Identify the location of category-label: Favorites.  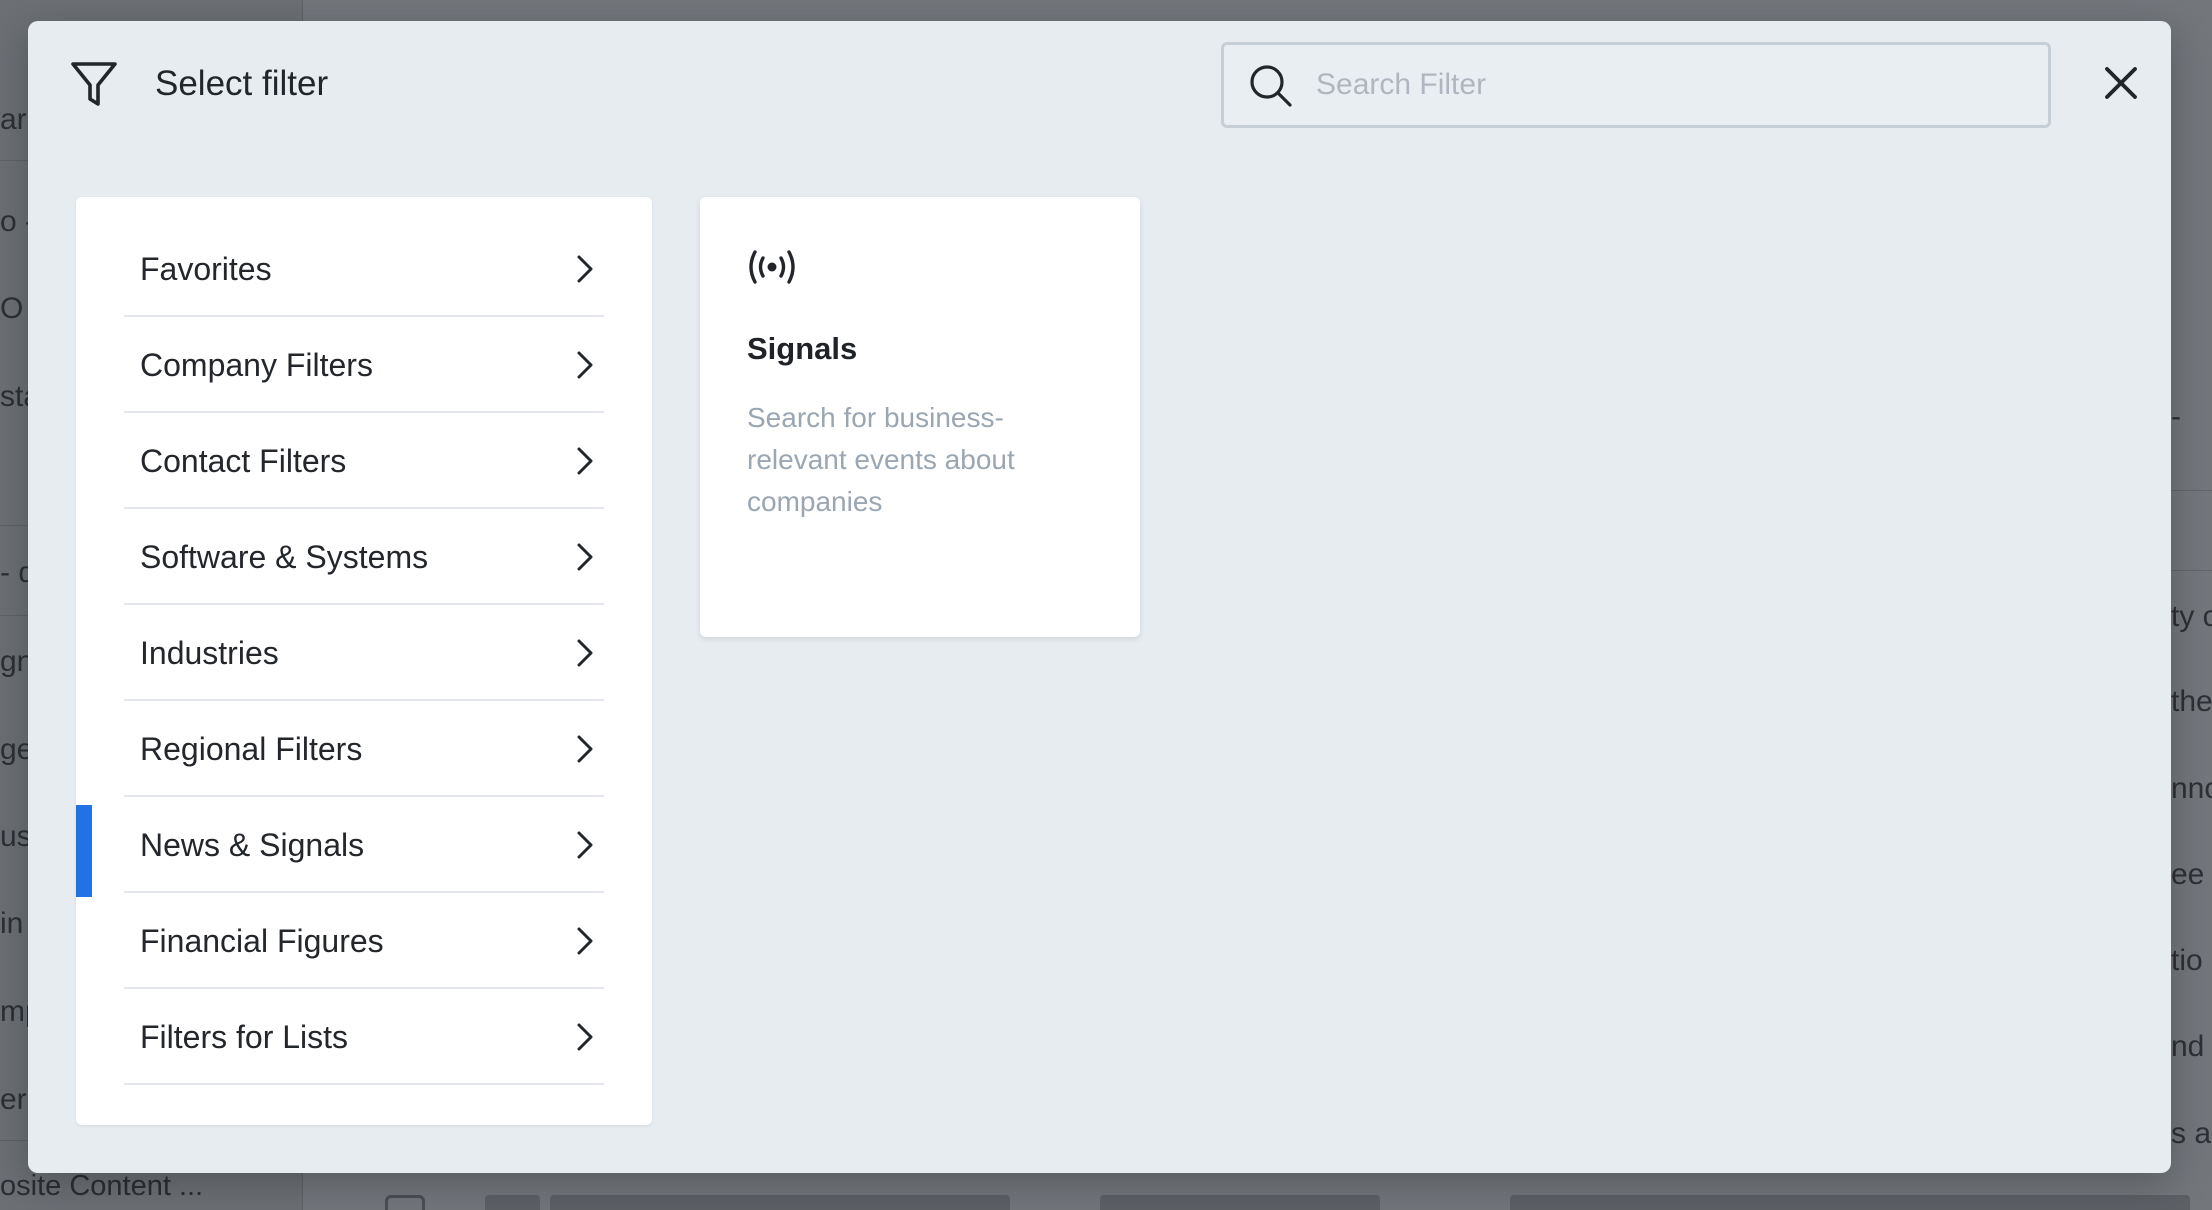
(206, 269).